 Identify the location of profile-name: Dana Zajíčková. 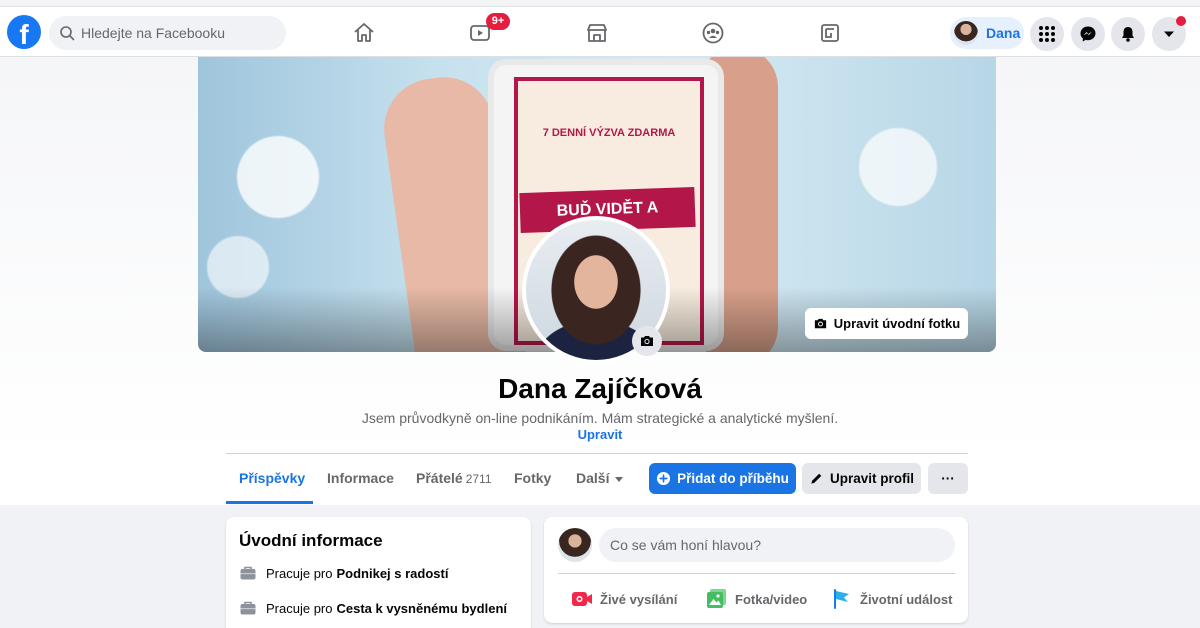
(600, 388).